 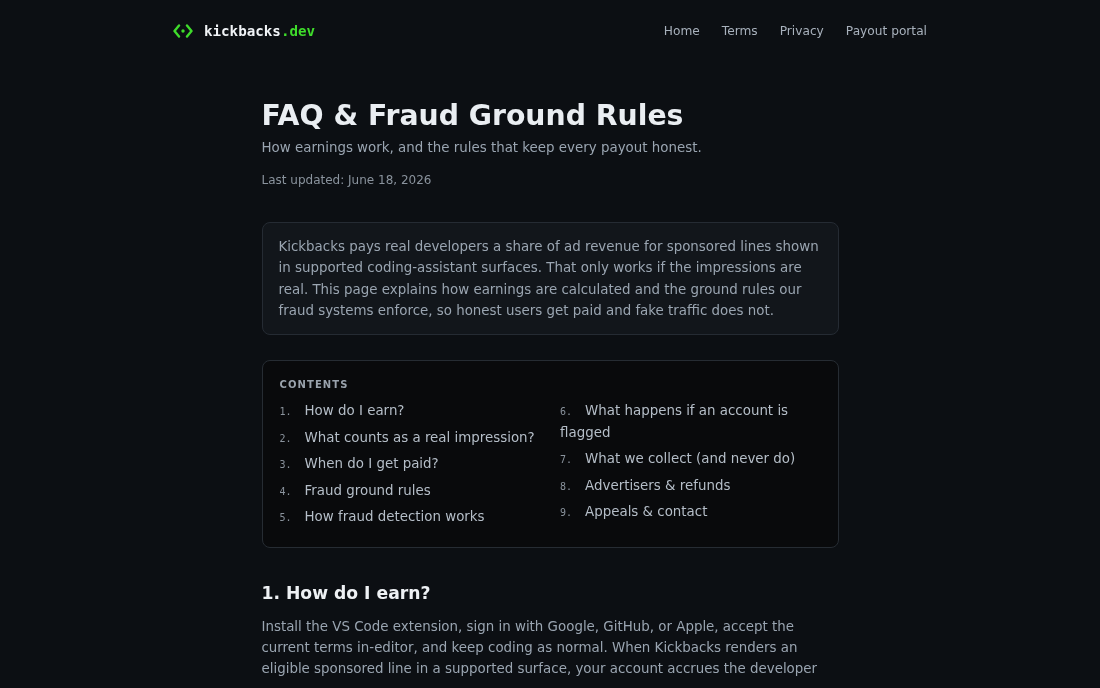 I want to click on contents-link: 6. What happens if an account is flagged, so click(x=690, y=422).